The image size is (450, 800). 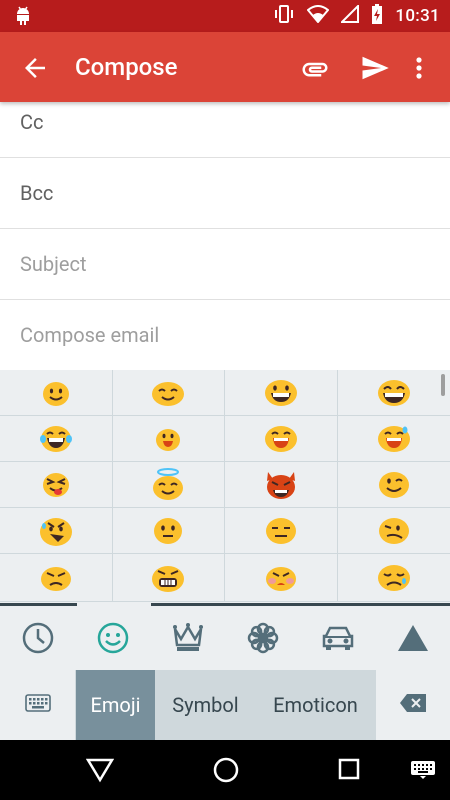 I want to click on emoji-tab-button: Emoji, so click(x=115, y=705).